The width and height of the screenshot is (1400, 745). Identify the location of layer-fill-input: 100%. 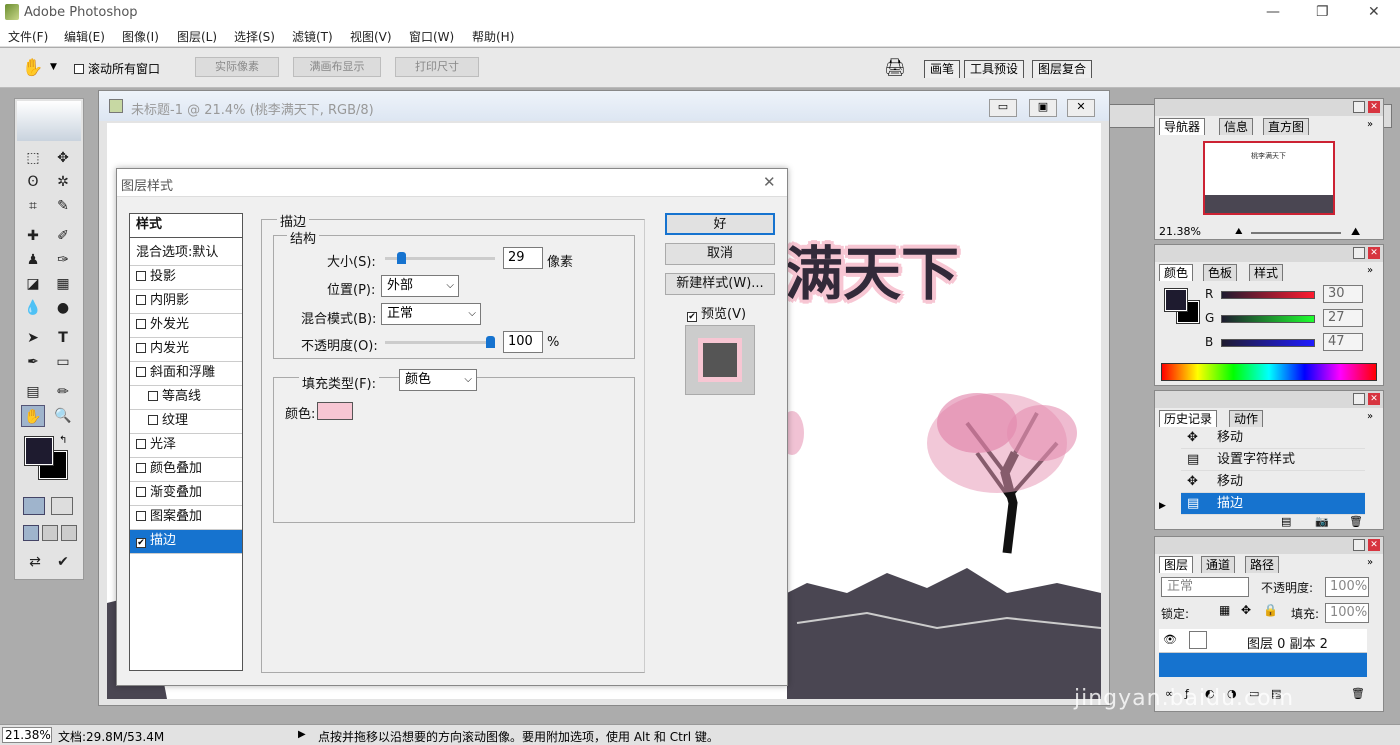
(1347, 613).